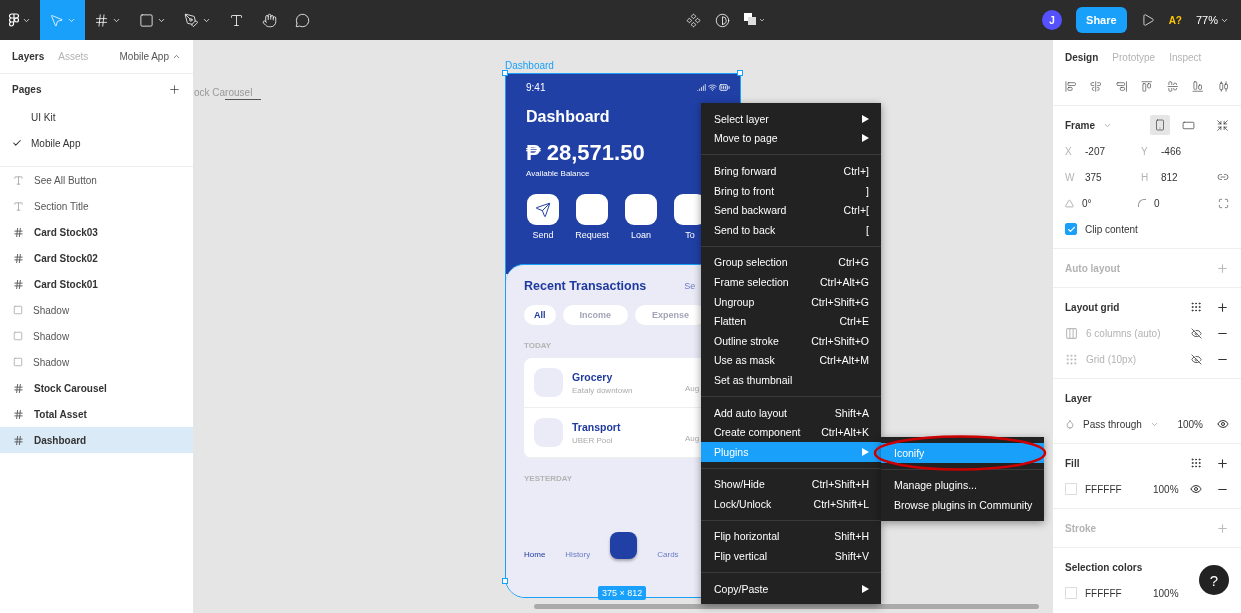  What do you see at coordinates (1092, 268) in the screenshot?
I see `section-title: Auto layout` at bounding box center [1092, 268].